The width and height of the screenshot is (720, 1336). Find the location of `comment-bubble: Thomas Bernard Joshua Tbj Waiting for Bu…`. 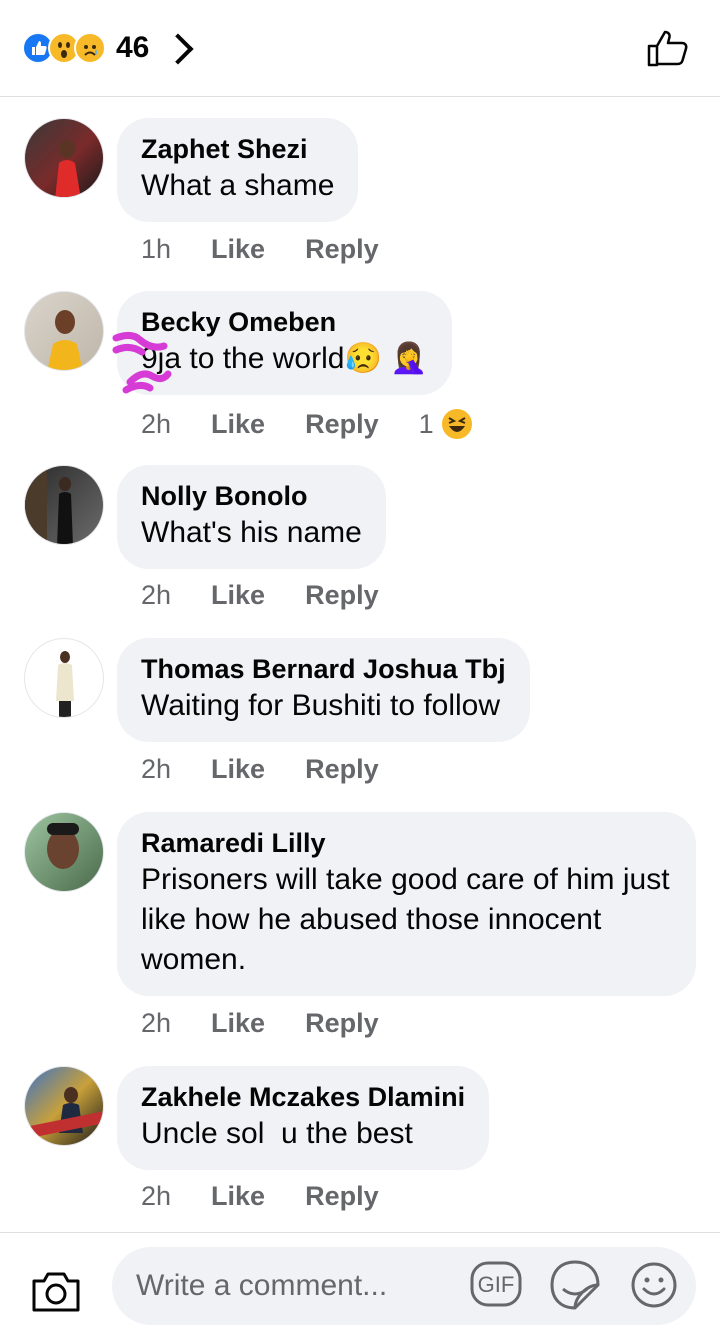

comment-bubble: Thomas Bernard Joshua Tbj Waiting for Bu… is located at coordinates (323, 690).